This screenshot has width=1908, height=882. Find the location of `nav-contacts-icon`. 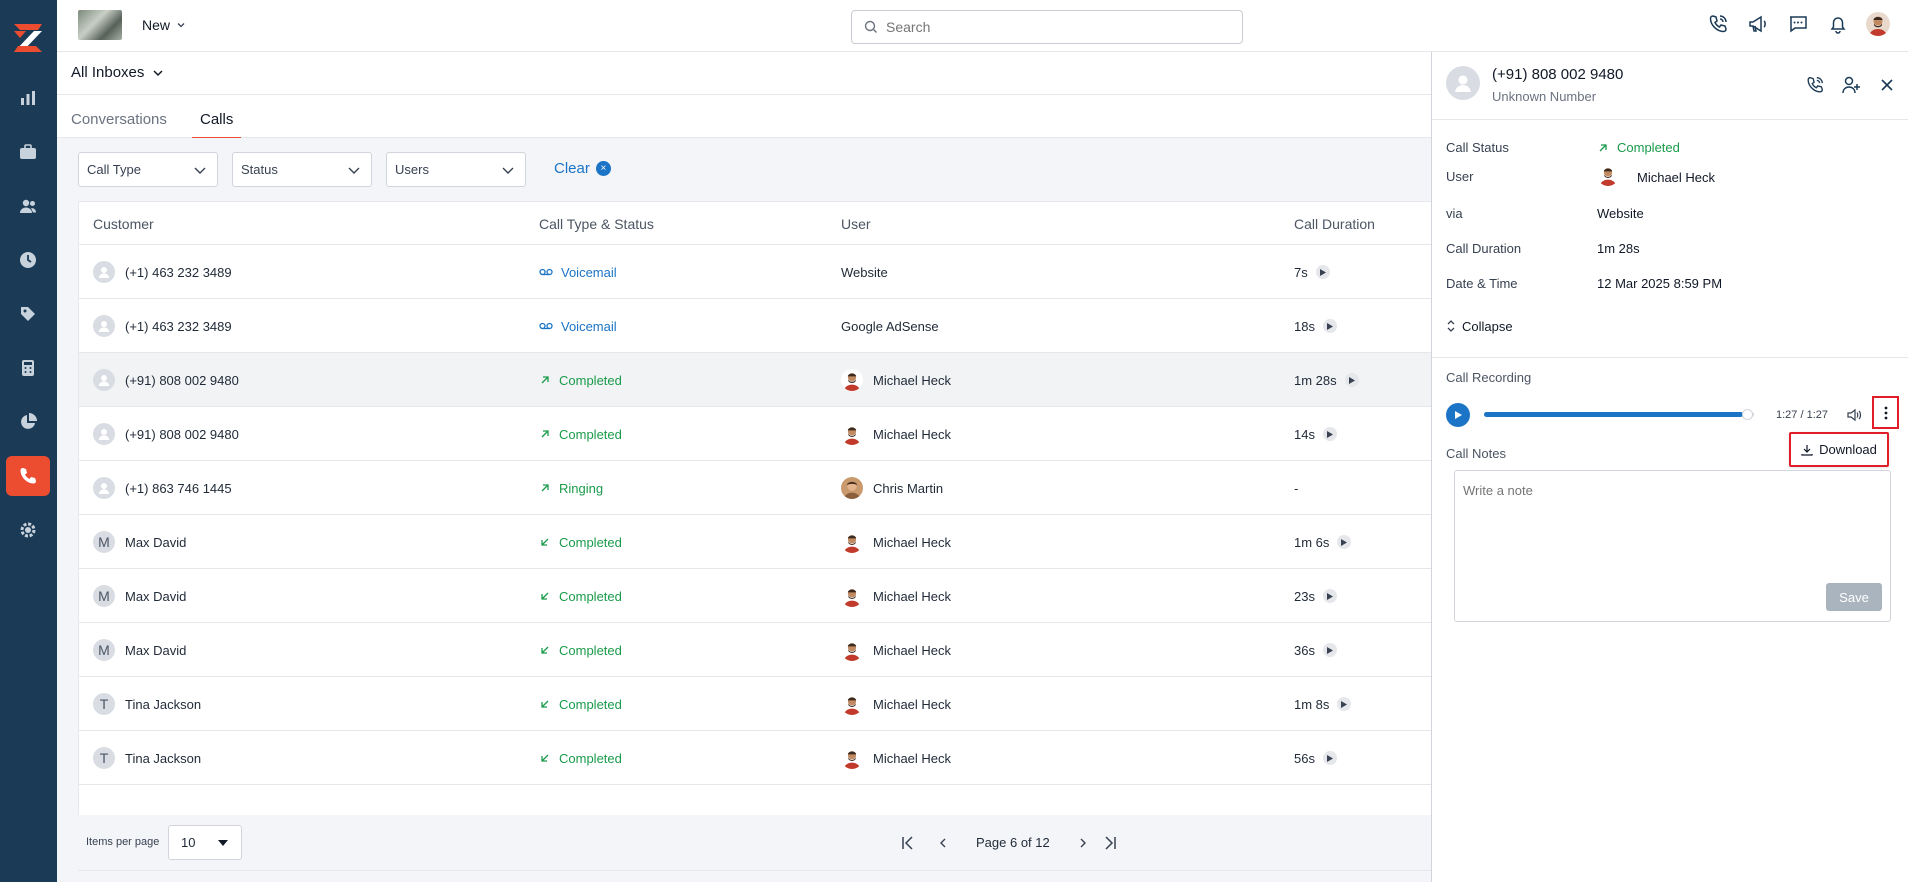

nav-contacts-icon is located at coordinates (28, 206).